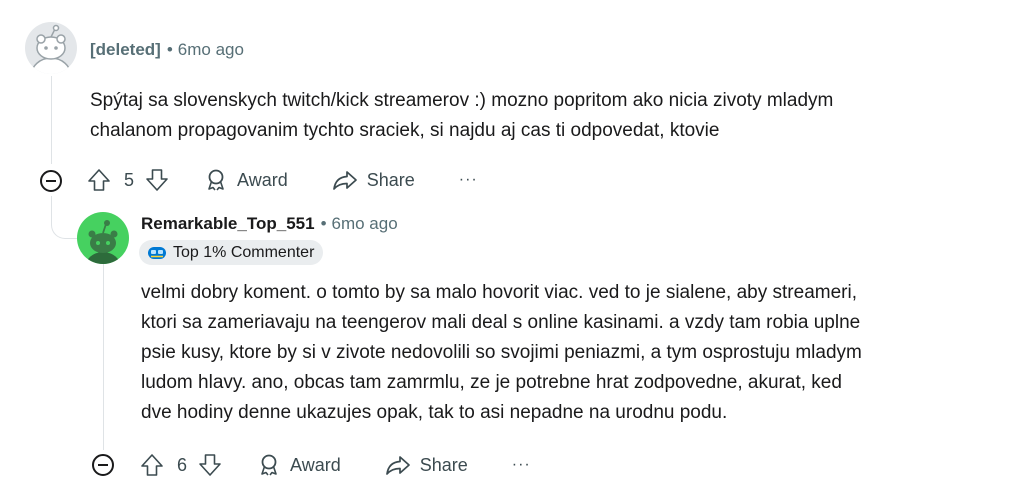  What do you see at coordinates (157, 252) in the screenshot?
I see `commenter-badge-icon` at bounding box center [157, 252].